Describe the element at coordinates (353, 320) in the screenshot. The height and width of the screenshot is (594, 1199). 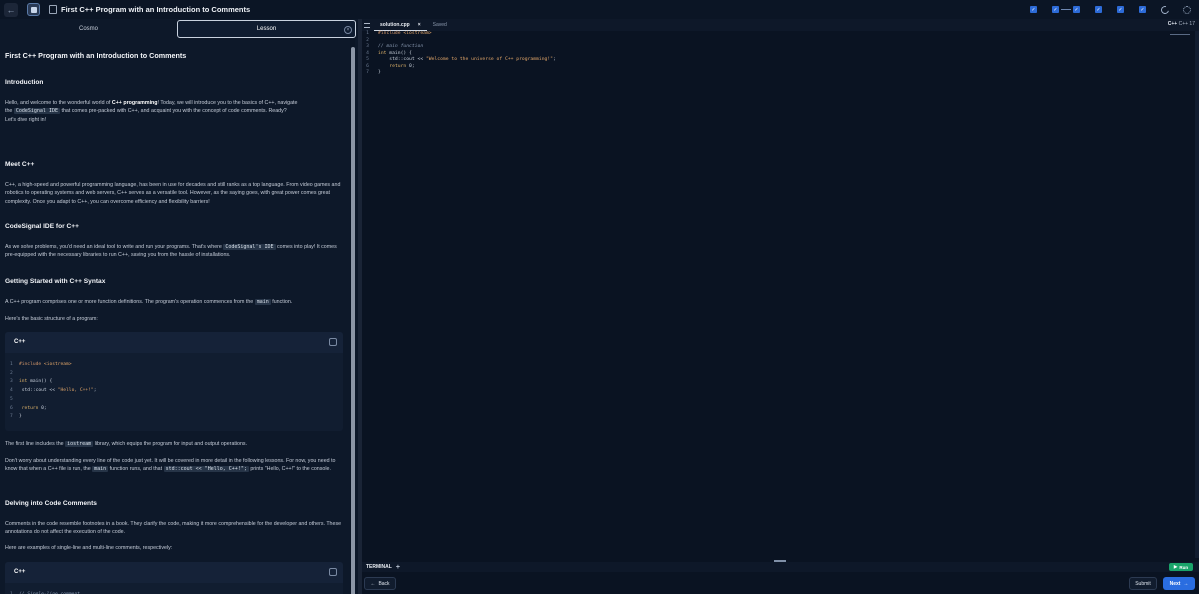
I see `scrollbar-thumb` at that location.